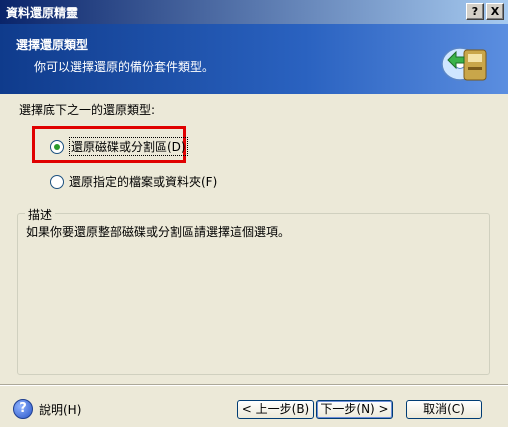 This screenshot has height=427, width=508. Describe the element at coordinates (275, 409) in the screenshot. I see `back-button: < 上一步(B)` at that location.